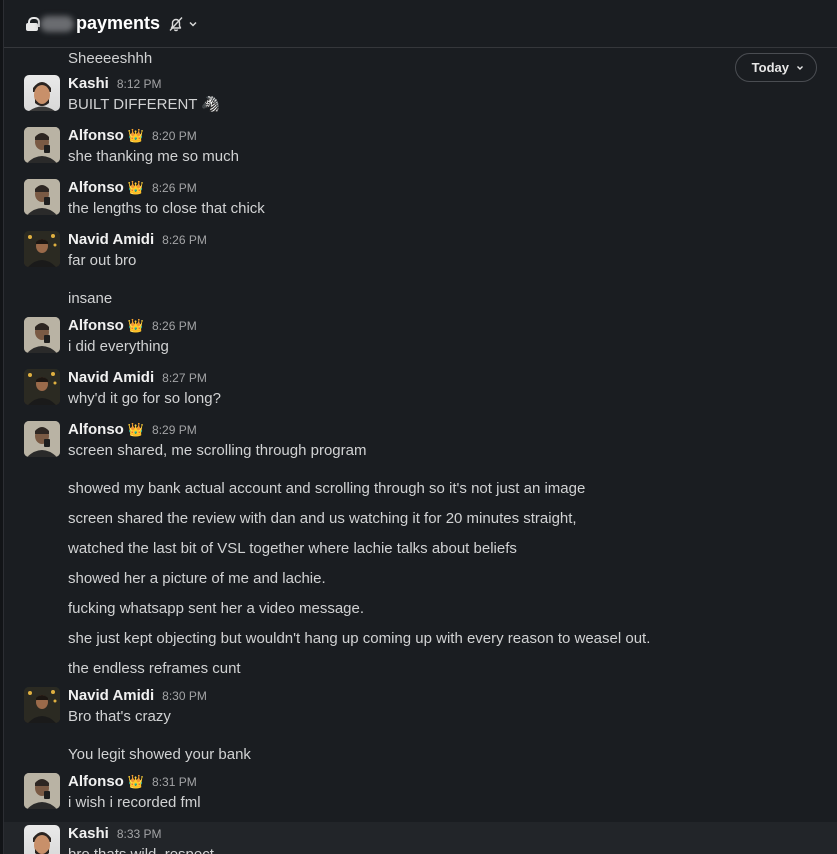  Describe the element at coordinates (420, 665) in the screenshot. I see `message-continuation: the endless reframes cunt` at that location.